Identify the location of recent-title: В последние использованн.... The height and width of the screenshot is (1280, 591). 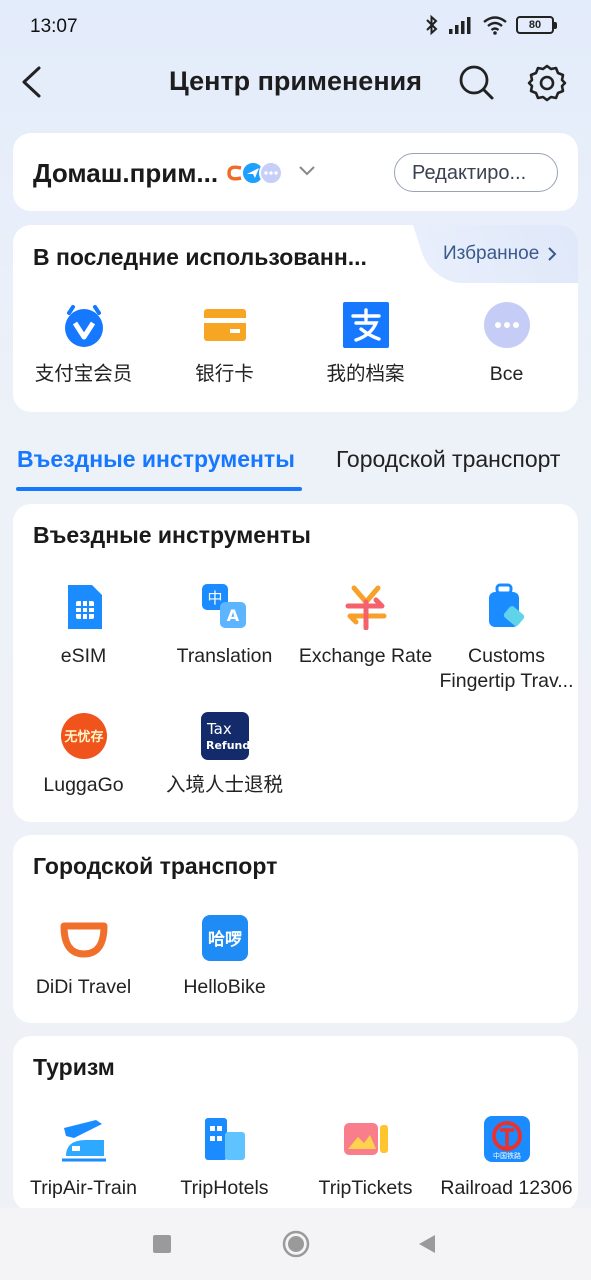
(200, 257).